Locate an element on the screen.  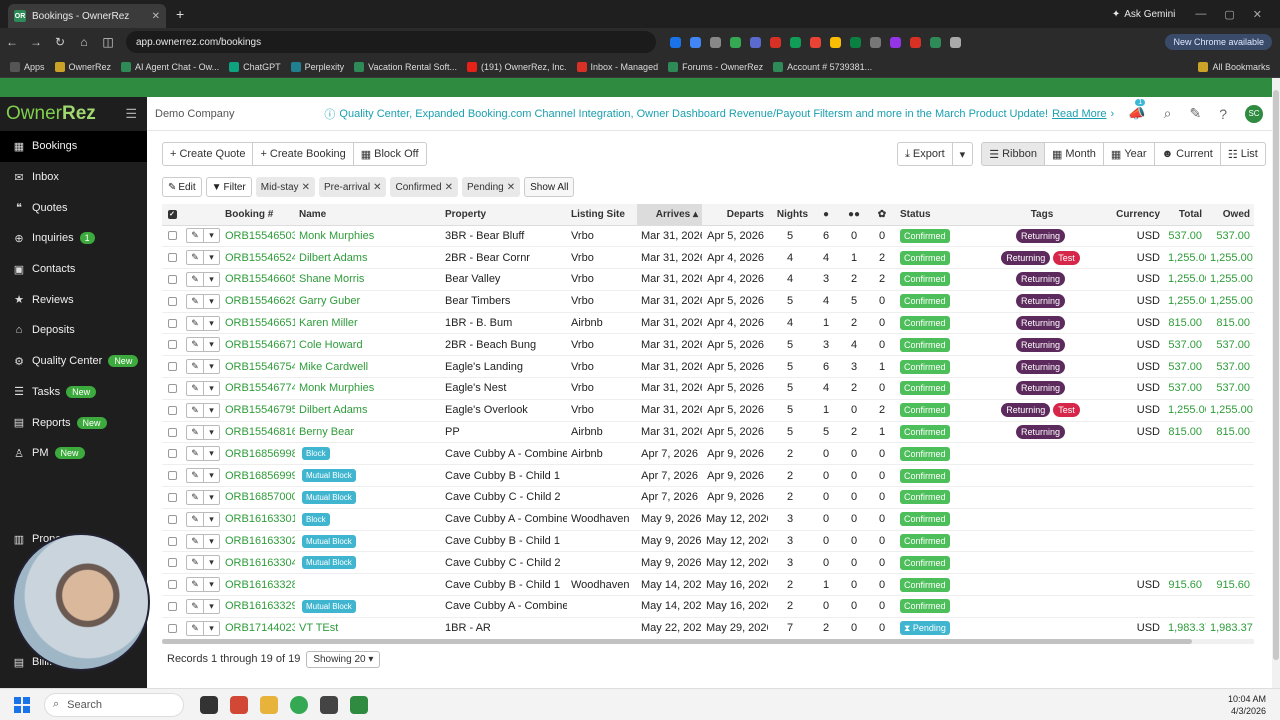
guest-name-link: Shane Morris is located at coordinates (331, 279).